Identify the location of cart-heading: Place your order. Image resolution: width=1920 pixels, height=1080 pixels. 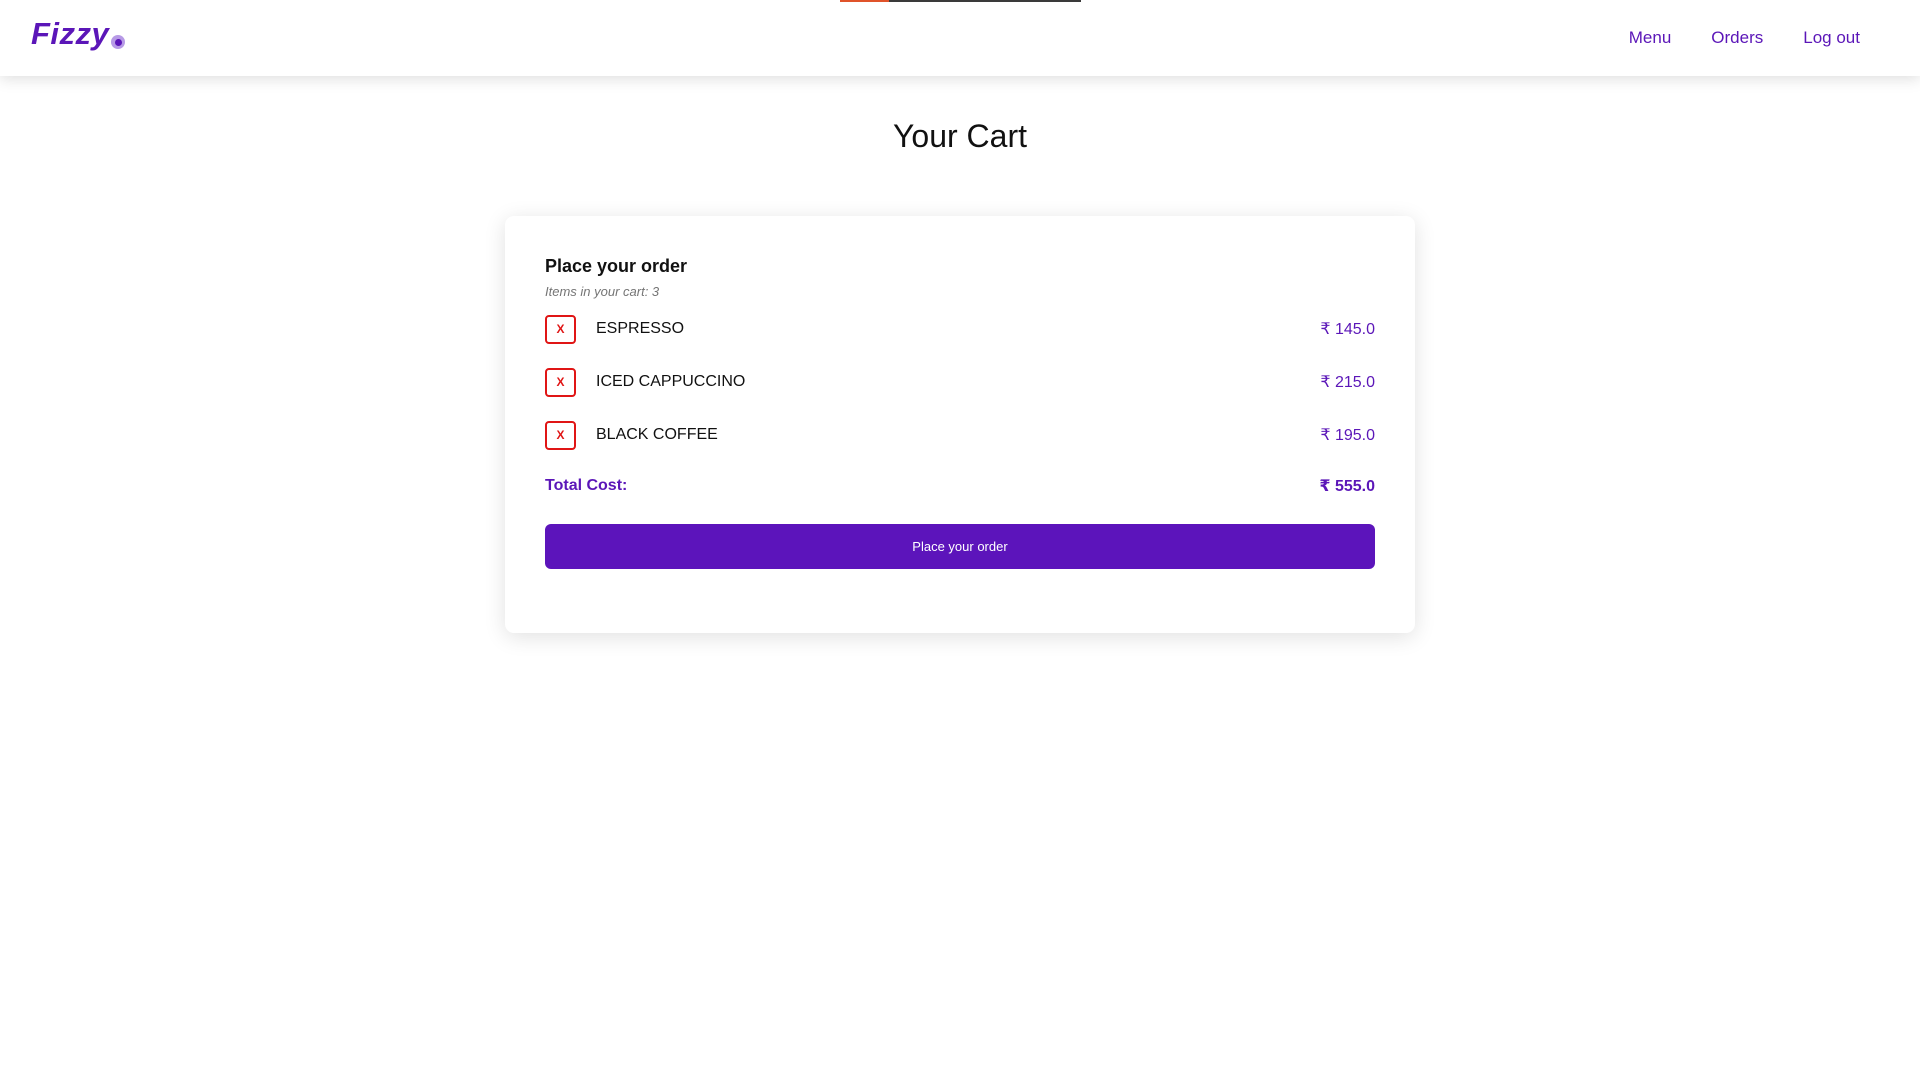
(616, 266).